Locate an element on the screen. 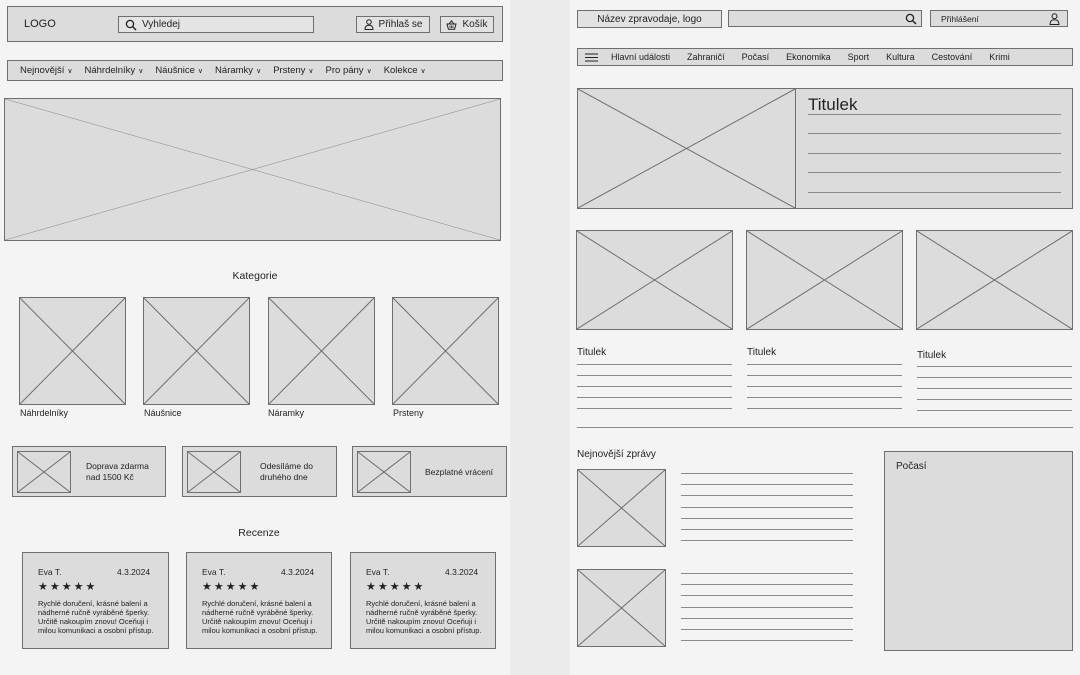 The height and width of the screenshot is (675, 1080). menu-item: Pro pány ∨ is located at coordinates (349, 70).